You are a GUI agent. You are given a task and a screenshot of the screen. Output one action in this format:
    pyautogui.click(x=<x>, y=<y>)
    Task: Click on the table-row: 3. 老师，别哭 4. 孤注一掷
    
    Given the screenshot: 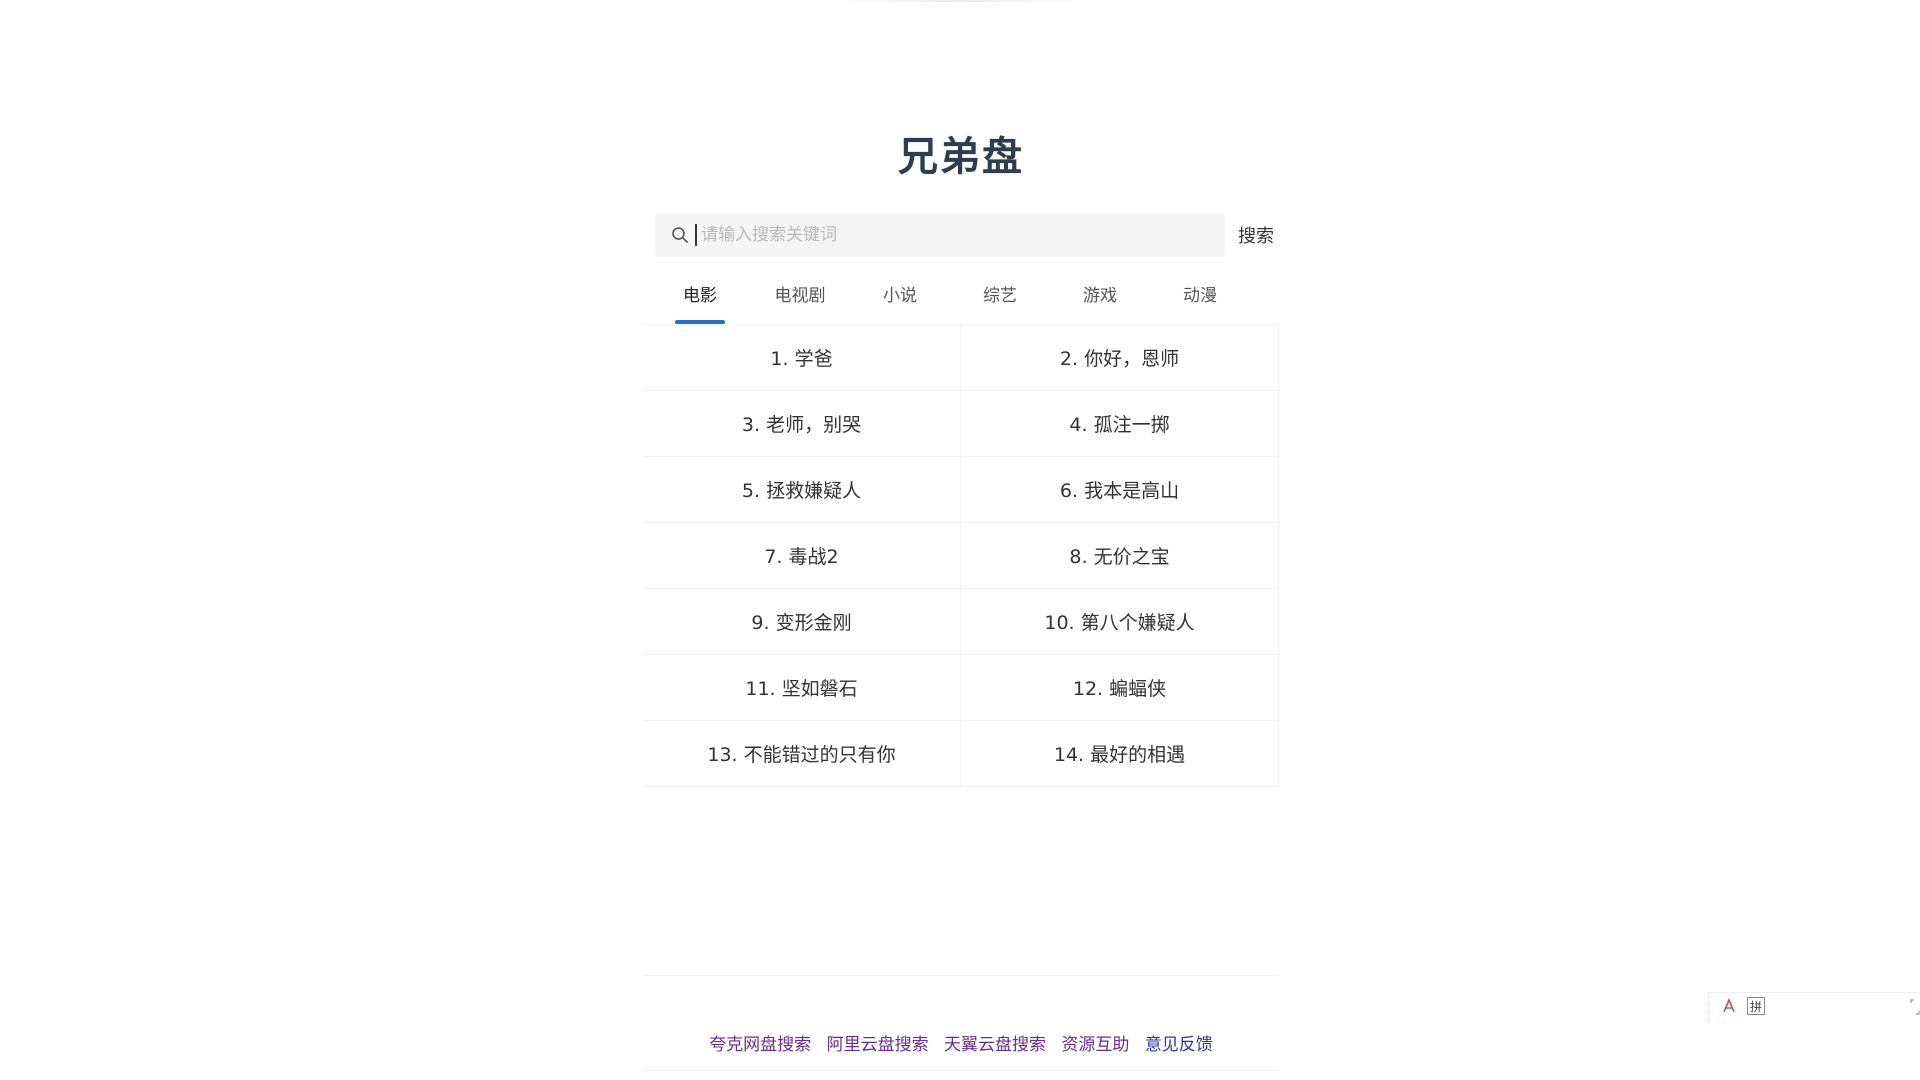 What is the action you would take?
    pyautogui.click(x=961, y=424)
    